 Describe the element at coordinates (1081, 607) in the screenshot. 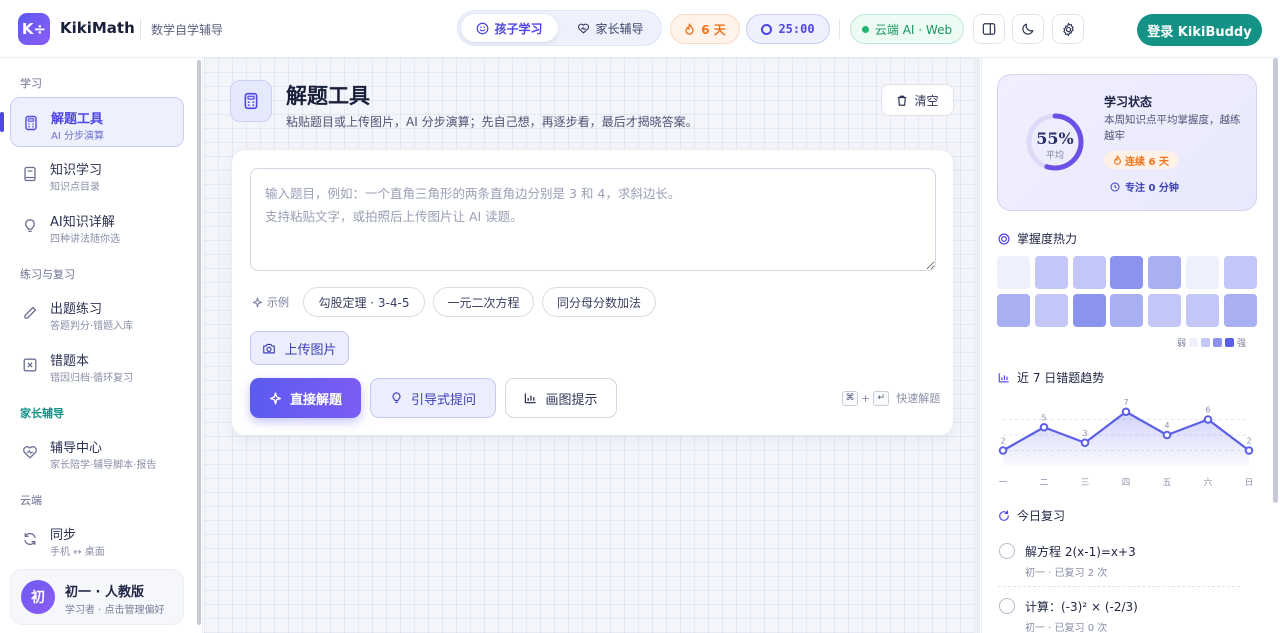

I see `review-question: 计算：(-3)² × (-2/3)` at that location.